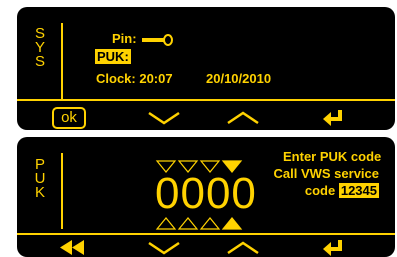 The height and width of the screenshot is (257, 397). What do you see at coordinates (358, 190) in the screenshot?
I see `code-value: 12345` at bounding box center [358, 190].